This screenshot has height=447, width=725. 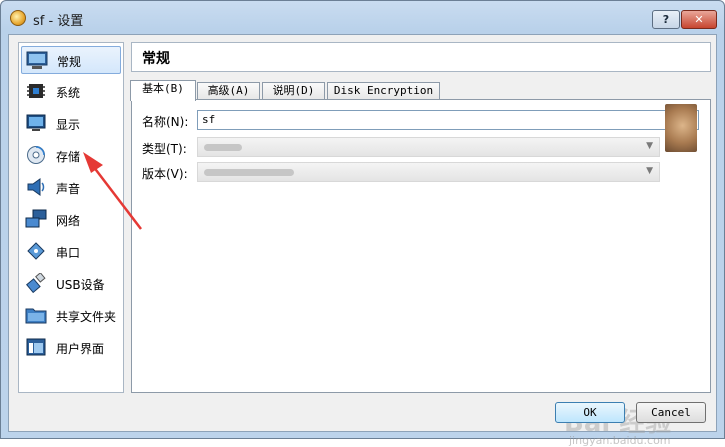 I want to click on sidebar-item-general: 常规, so click(x=71, y=60).